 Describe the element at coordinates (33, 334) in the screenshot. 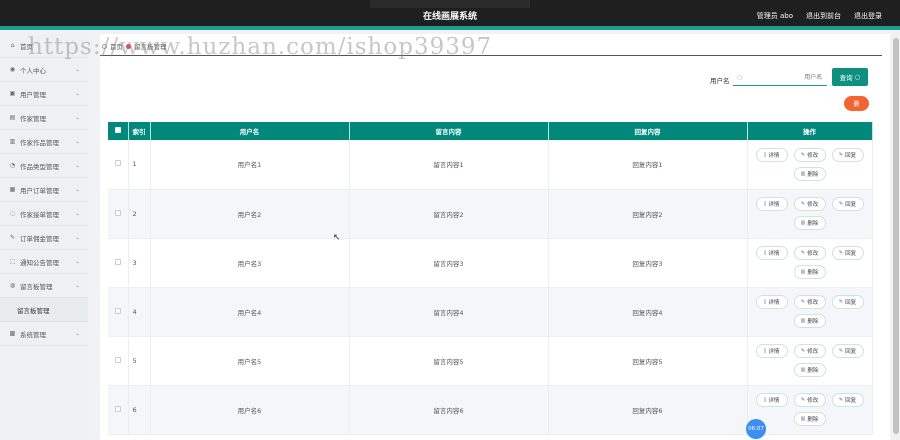

I see `sidebar-item-label: 系统管理` at that location.